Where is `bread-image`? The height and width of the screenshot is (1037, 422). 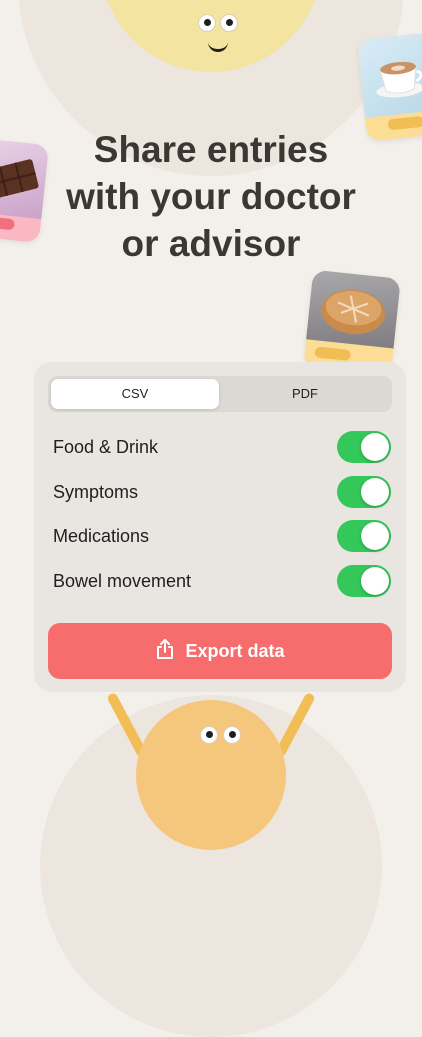
bread-image is located at coordinates (353, 309).